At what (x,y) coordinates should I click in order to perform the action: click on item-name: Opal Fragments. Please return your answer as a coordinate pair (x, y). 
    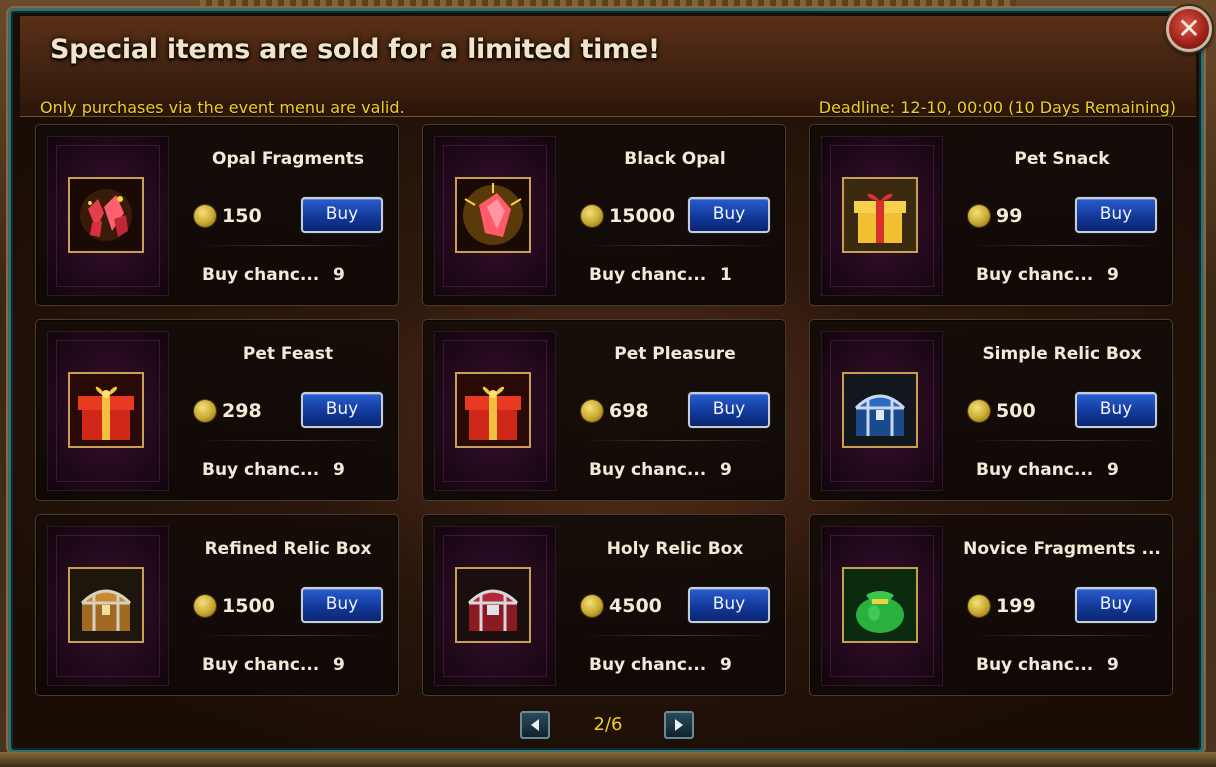
    Looking at the image, I should click on (288, 159).